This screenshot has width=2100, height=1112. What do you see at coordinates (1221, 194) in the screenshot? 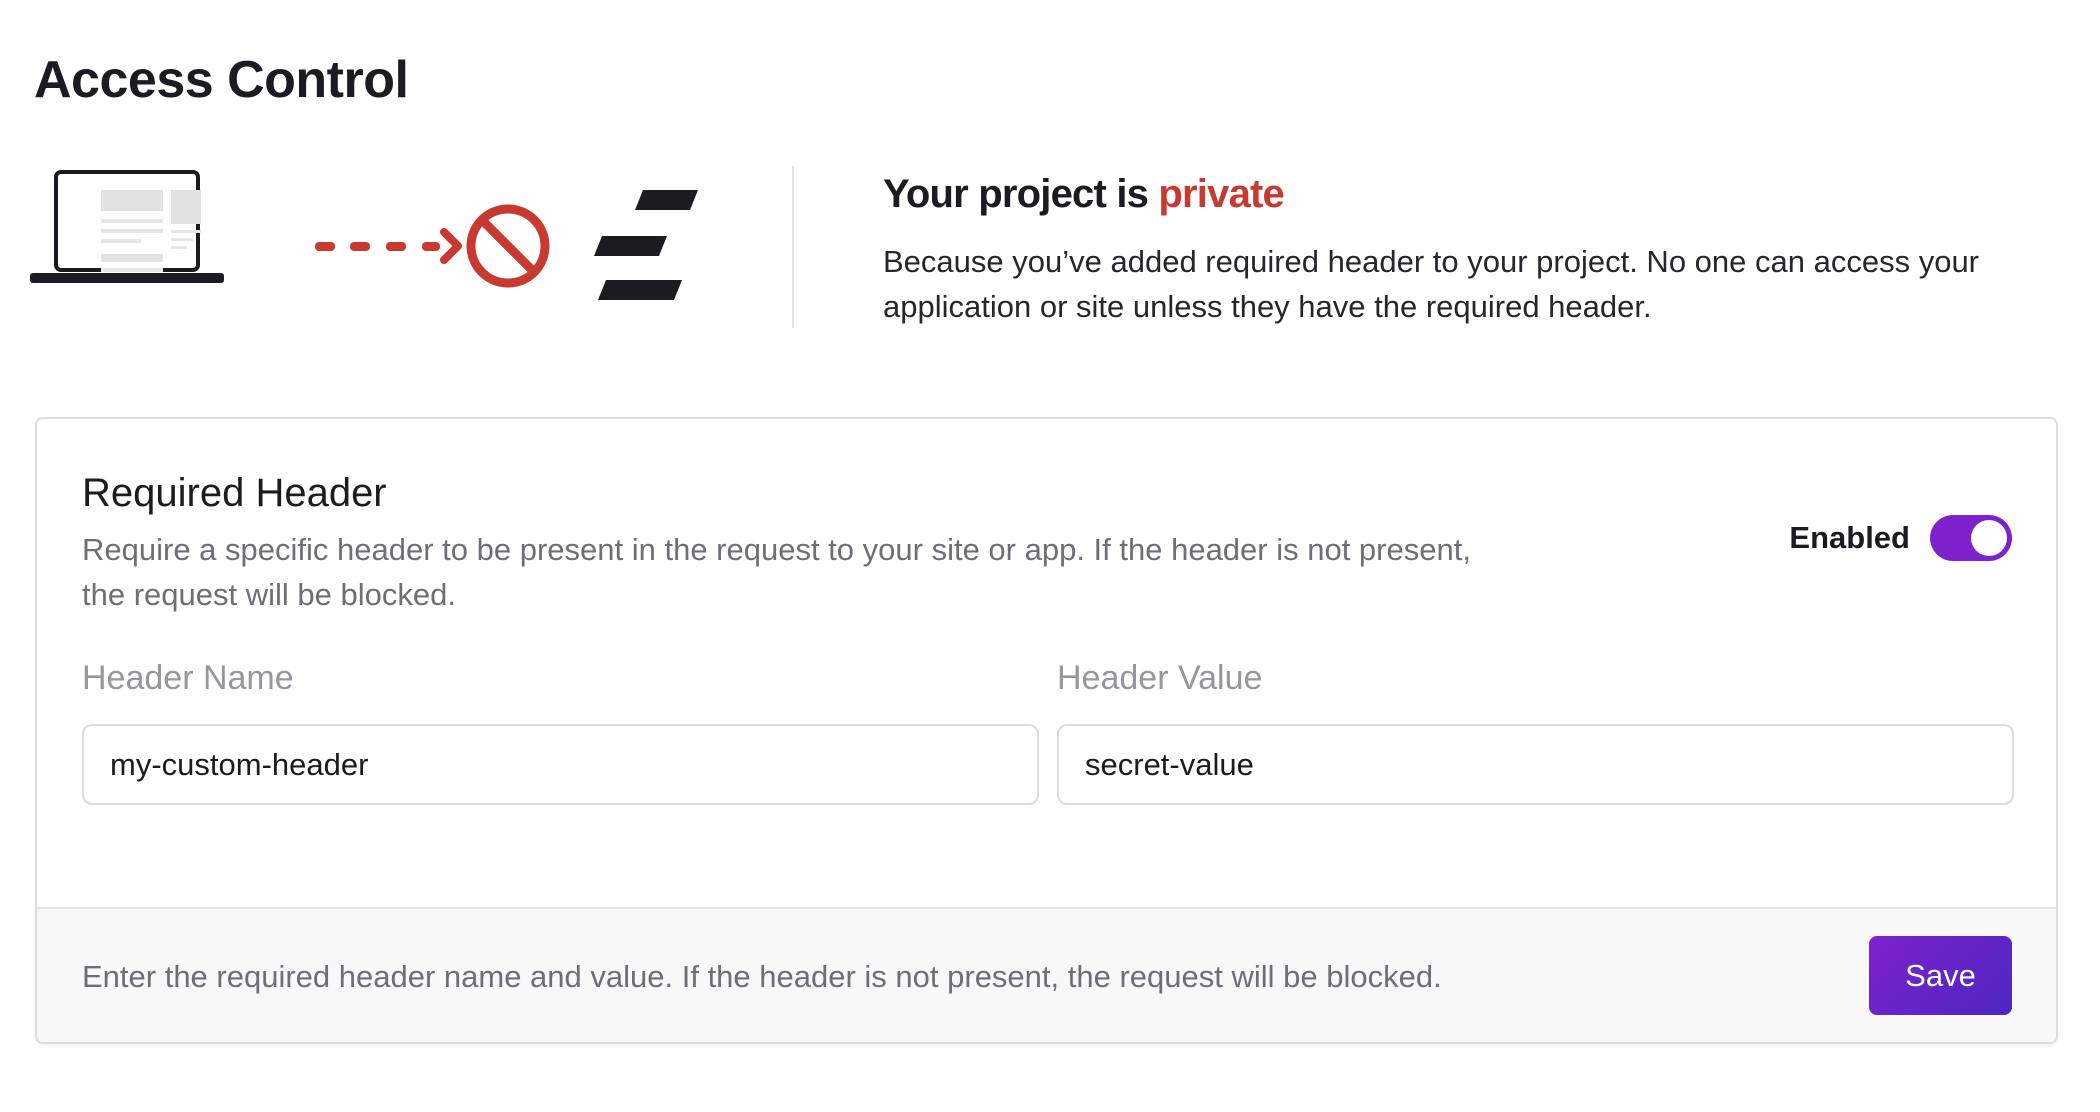
I see `privacy-status-highlight: private` at bounding box center [1221, 194].